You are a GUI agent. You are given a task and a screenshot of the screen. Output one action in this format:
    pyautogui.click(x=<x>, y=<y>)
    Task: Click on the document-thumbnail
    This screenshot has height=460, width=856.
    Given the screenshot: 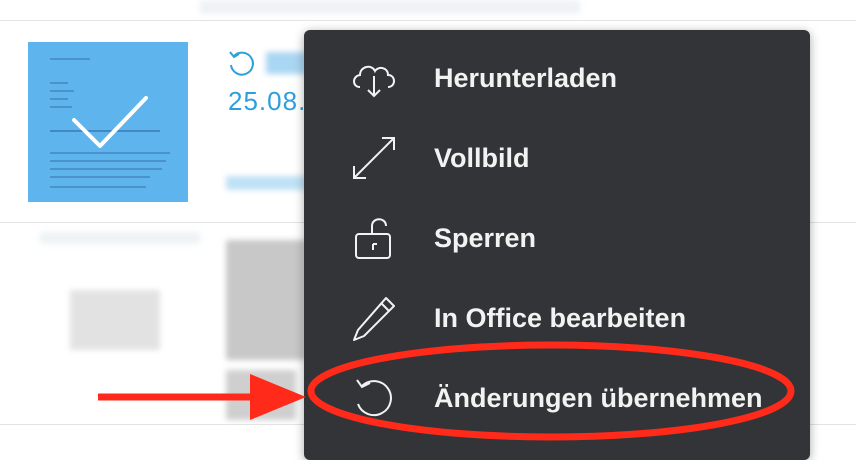 What is the action you would take?
    pyautogui.click(x=108, y=122)
    